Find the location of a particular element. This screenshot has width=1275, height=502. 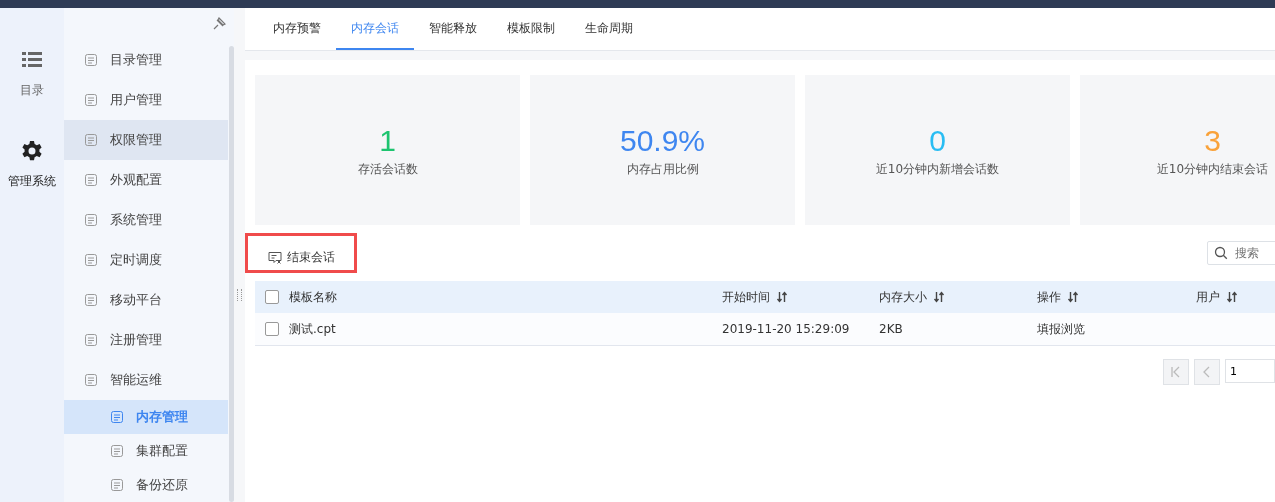

resize-handle is located at coordinates (239, 295).